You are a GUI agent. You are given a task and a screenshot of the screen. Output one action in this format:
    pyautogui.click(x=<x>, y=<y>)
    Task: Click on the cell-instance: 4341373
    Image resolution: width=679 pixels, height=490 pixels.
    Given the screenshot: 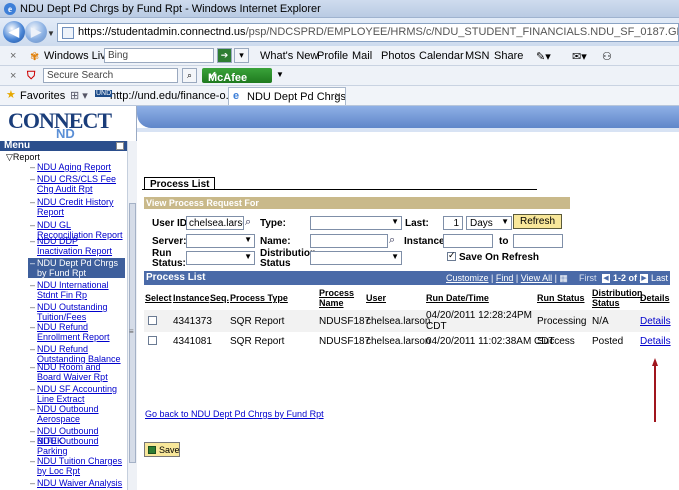 What is the action you would take?
    pyautogui.click(x=192, y=321)
    